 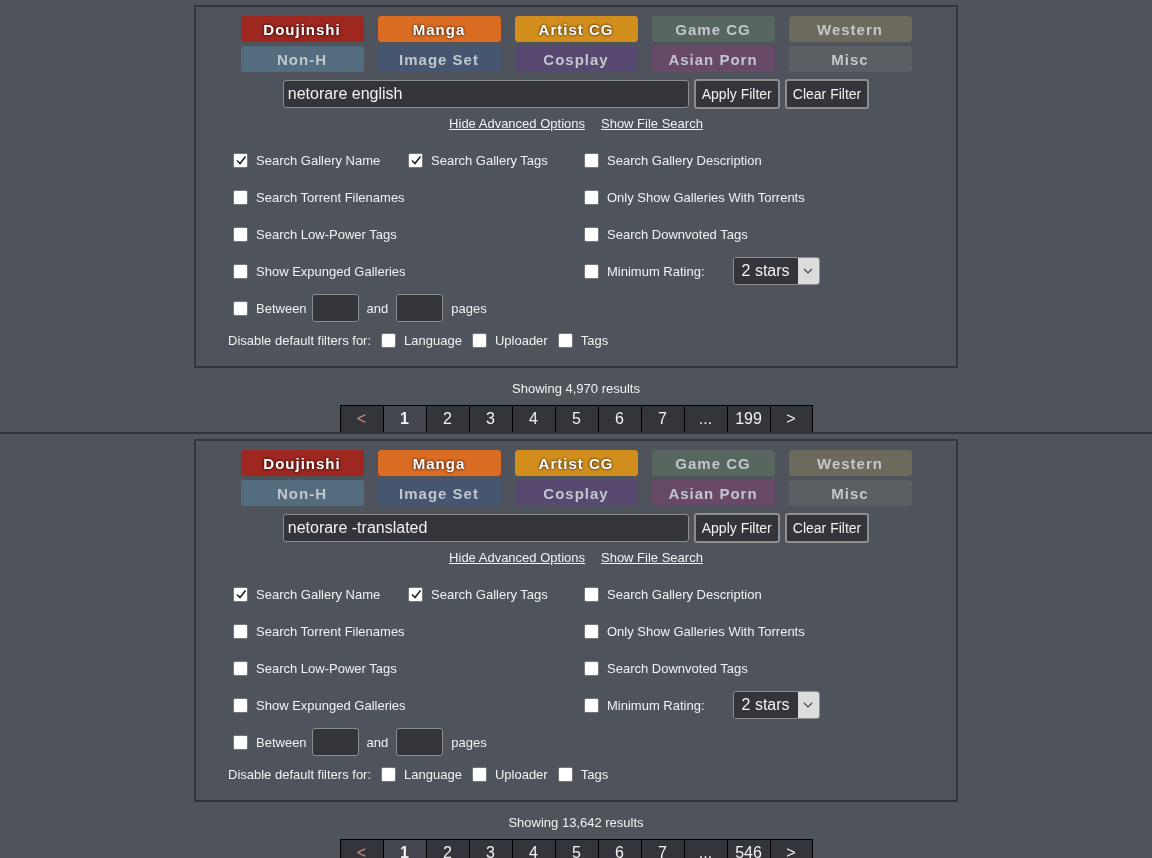 I want to click on chevron-down-icon, so click(x=808, y=705).